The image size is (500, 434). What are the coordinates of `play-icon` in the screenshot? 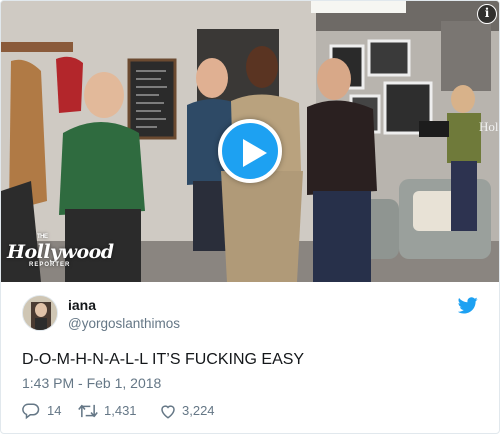 It's located at (255, 153).